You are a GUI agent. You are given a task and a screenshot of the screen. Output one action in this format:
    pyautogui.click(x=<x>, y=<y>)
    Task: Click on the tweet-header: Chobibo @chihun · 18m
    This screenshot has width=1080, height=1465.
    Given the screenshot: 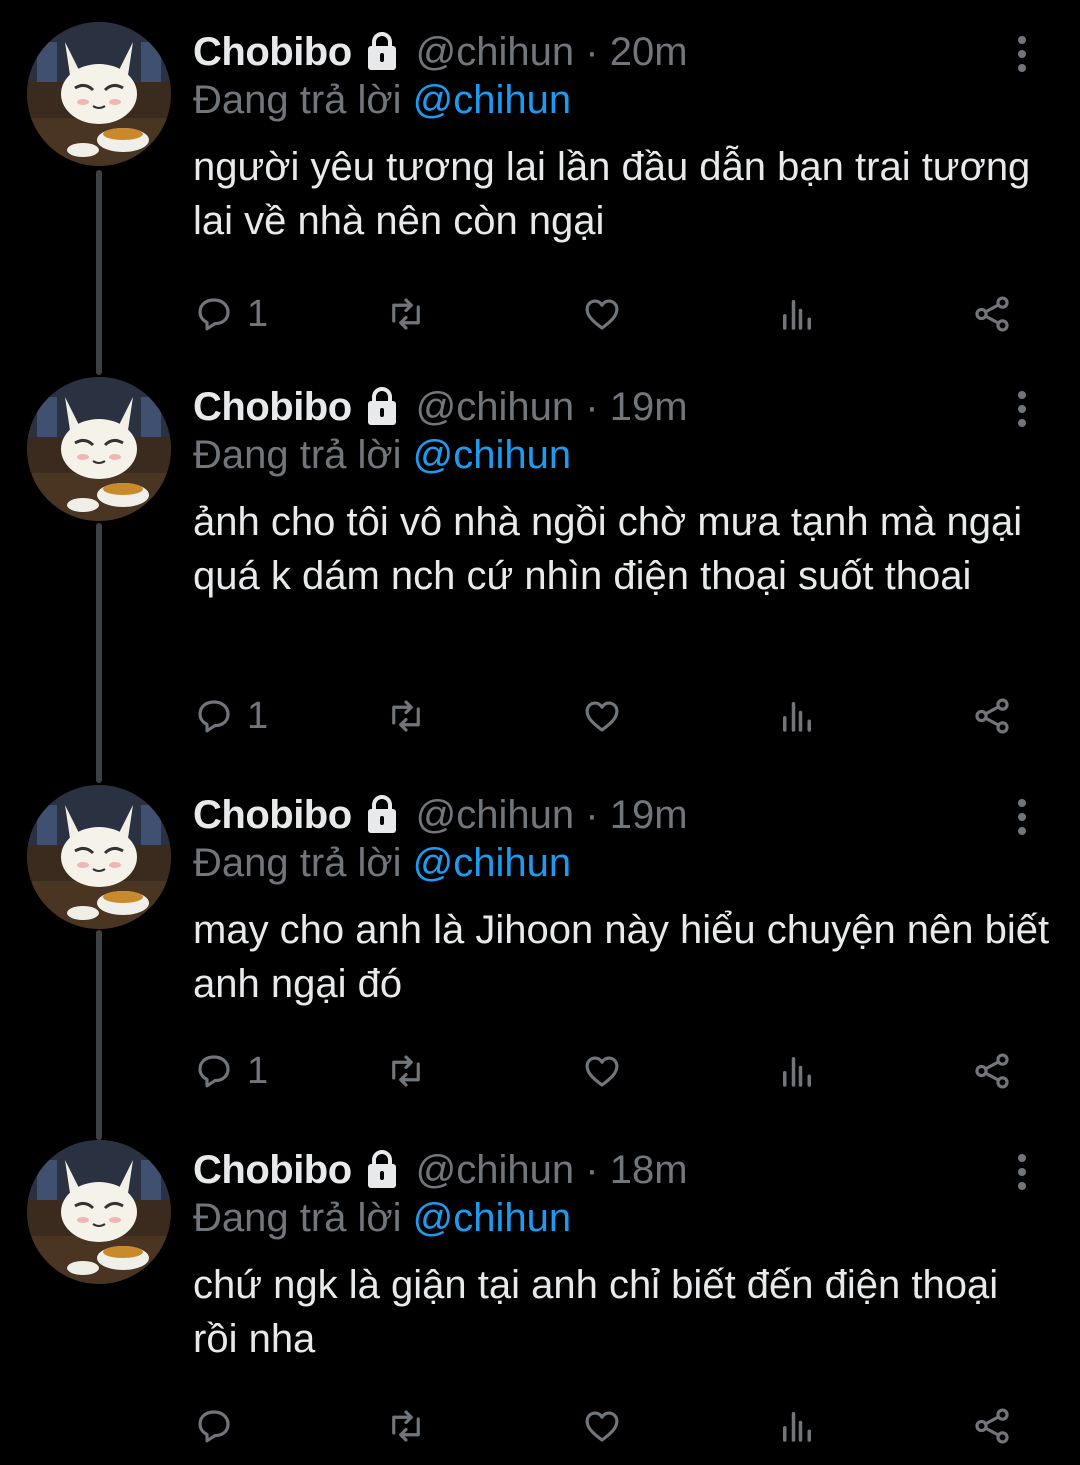 What is the action you would take?
    pyautogui.click(x=440, y=1170)
    